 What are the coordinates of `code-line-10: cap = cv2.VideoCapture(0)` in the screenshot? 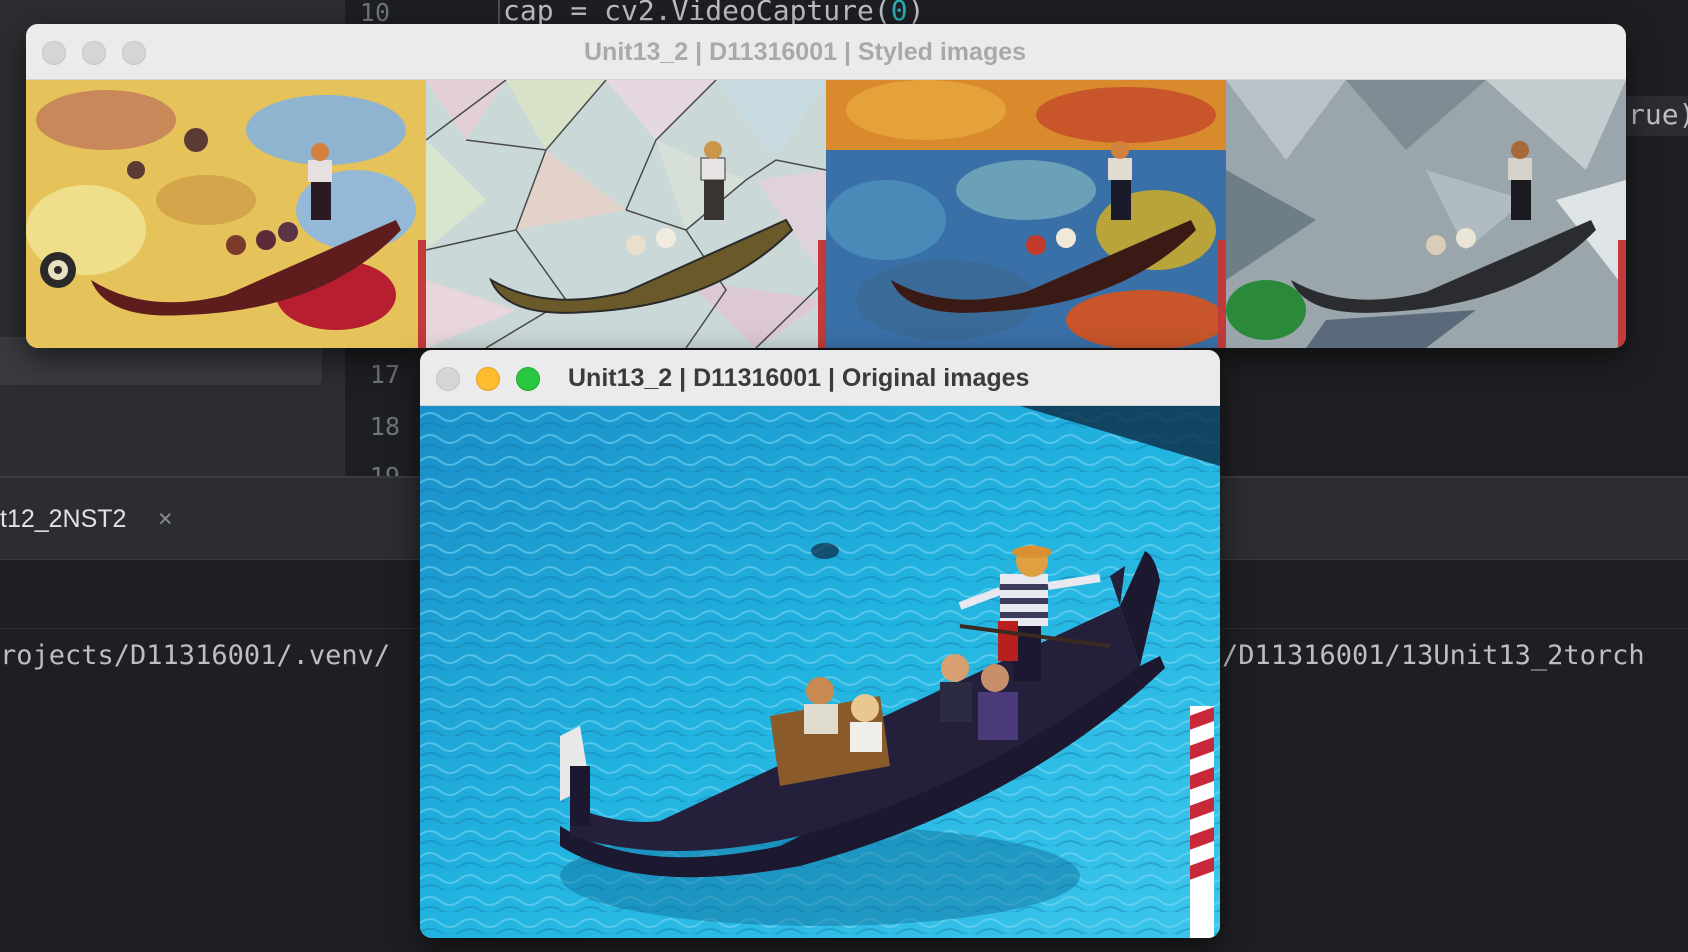 It's located at (713, 13).